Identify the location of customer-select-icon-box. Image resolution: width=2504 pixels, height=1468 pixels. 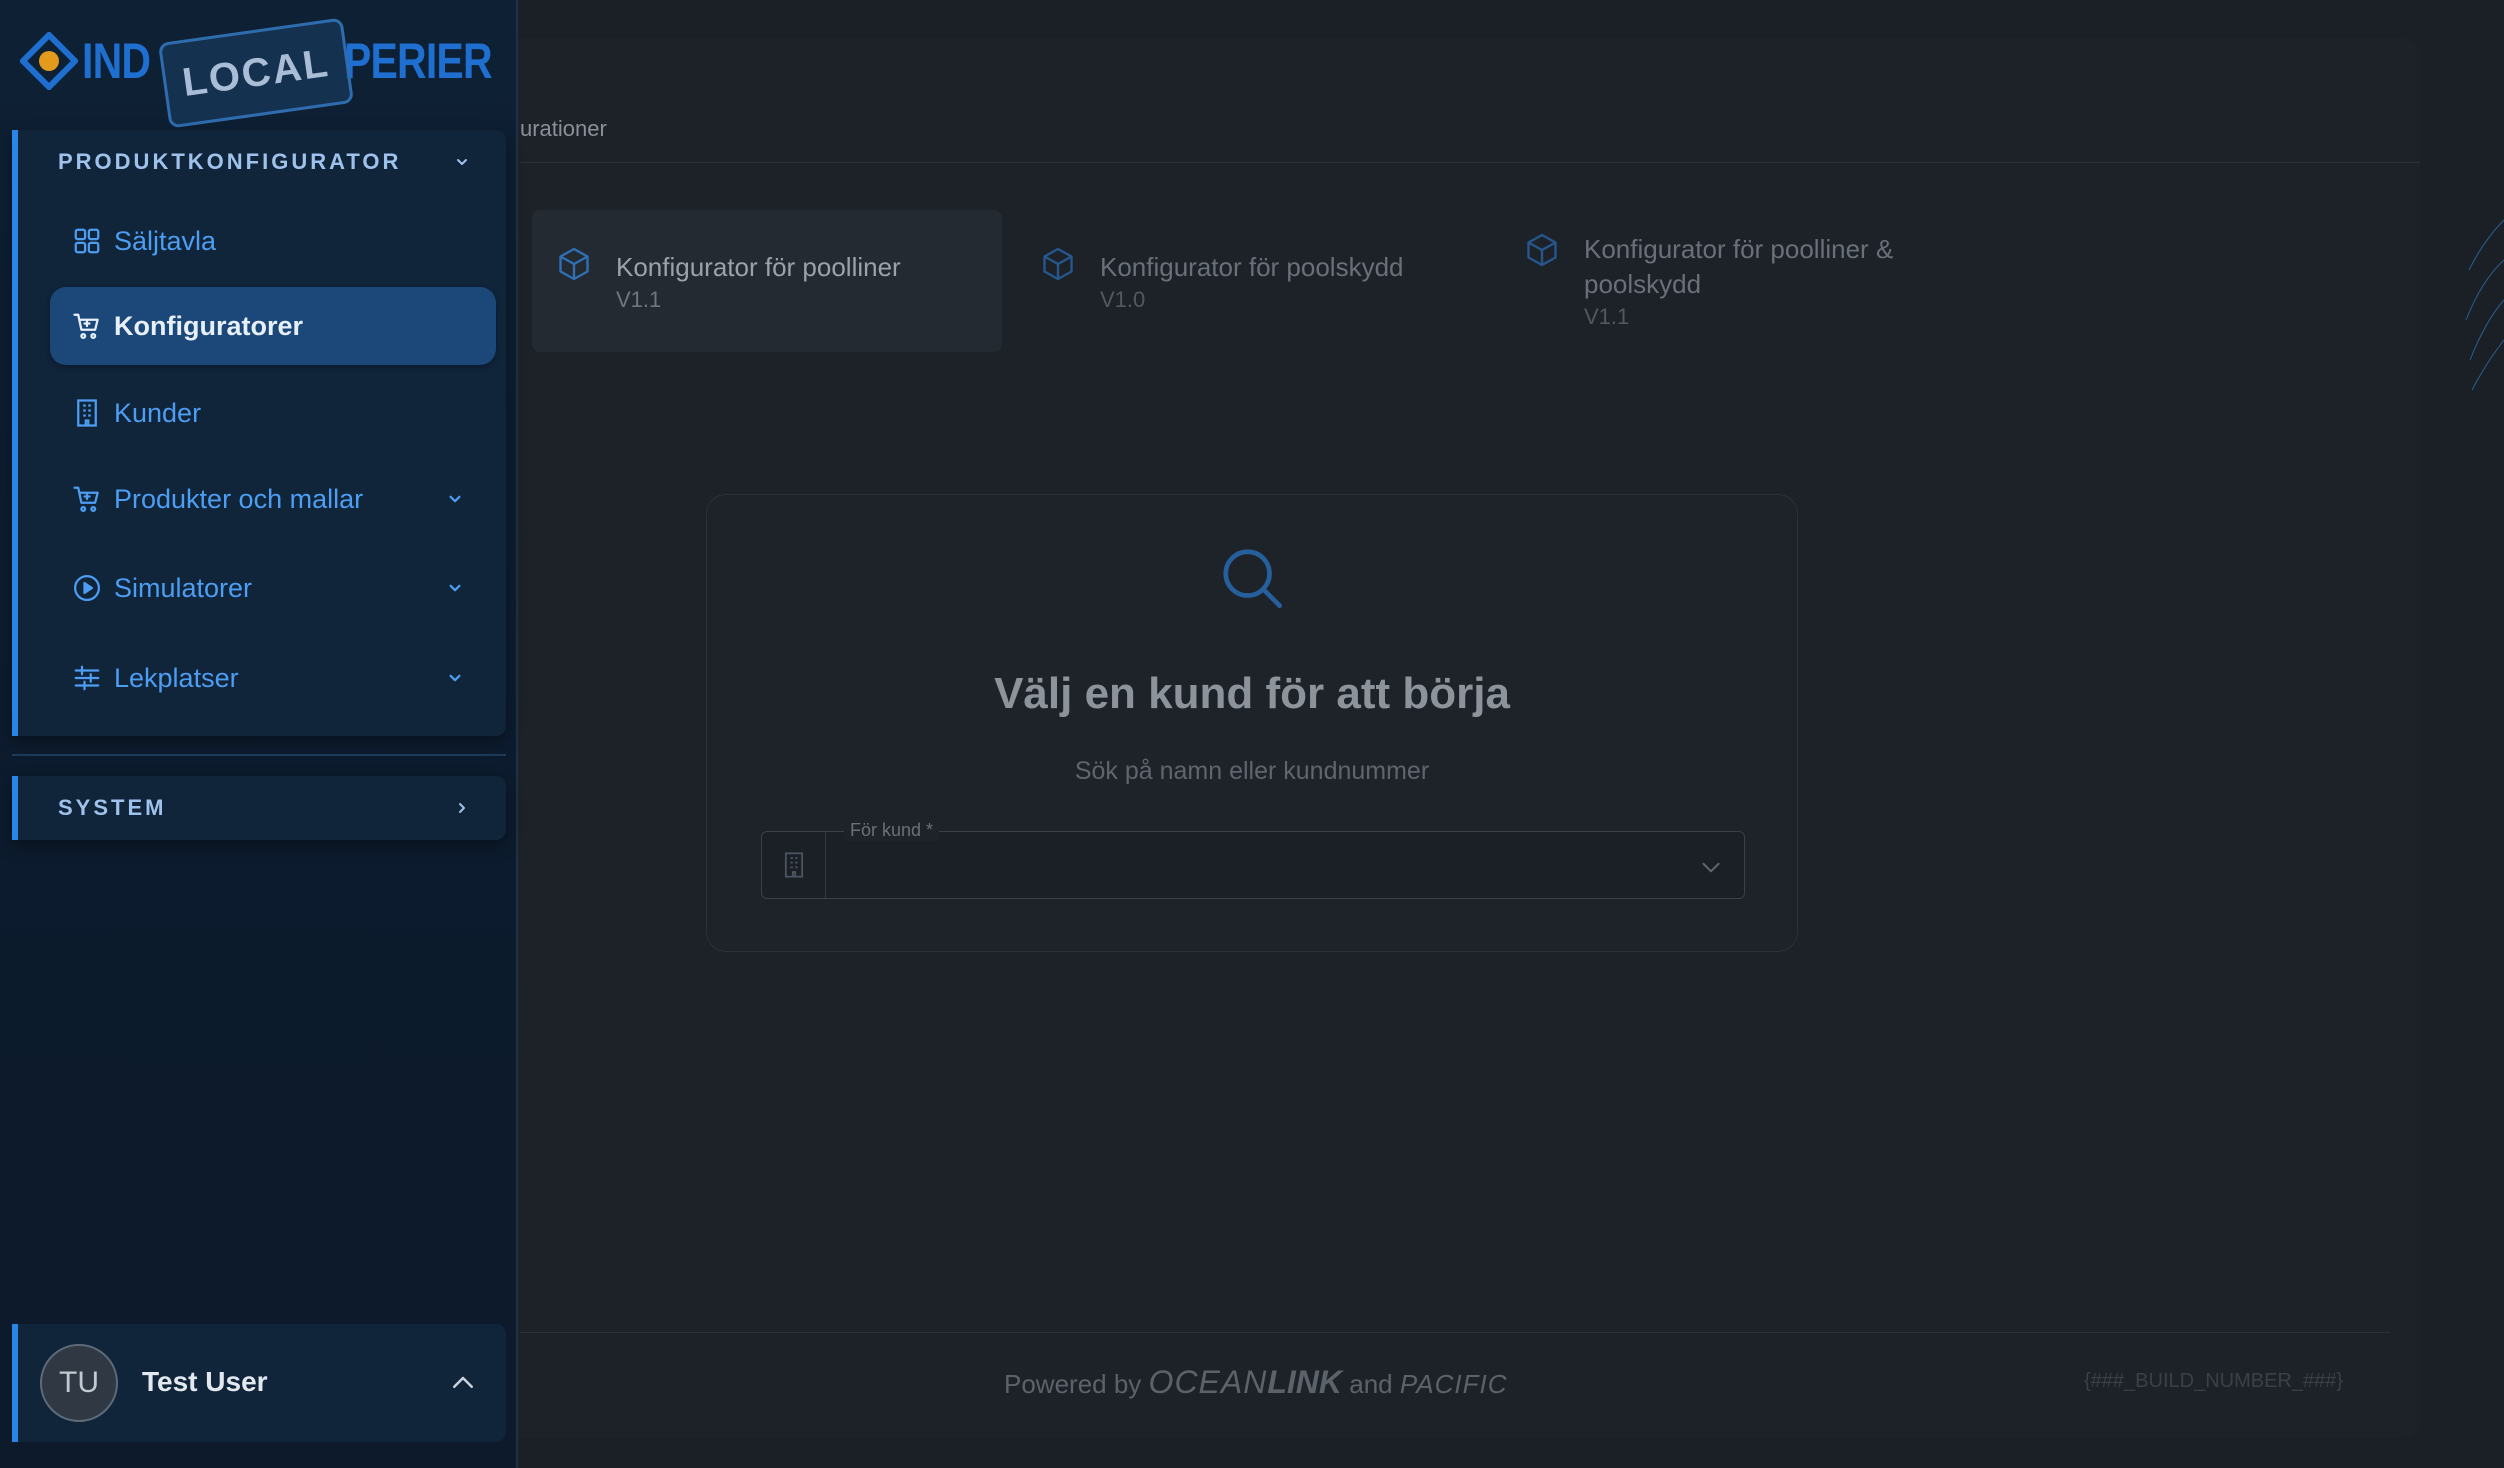
(794, 865).